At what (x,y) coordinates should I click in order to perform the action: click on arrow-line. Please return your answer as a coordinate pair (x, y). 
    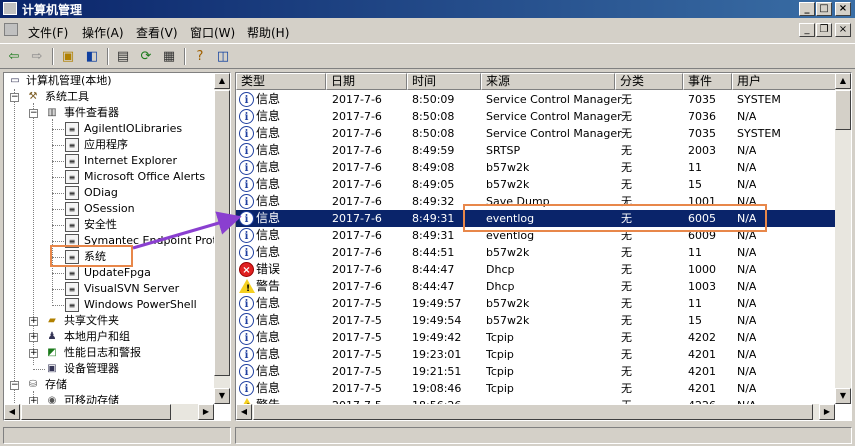
    Looking at the image, I should click on (187, 230).